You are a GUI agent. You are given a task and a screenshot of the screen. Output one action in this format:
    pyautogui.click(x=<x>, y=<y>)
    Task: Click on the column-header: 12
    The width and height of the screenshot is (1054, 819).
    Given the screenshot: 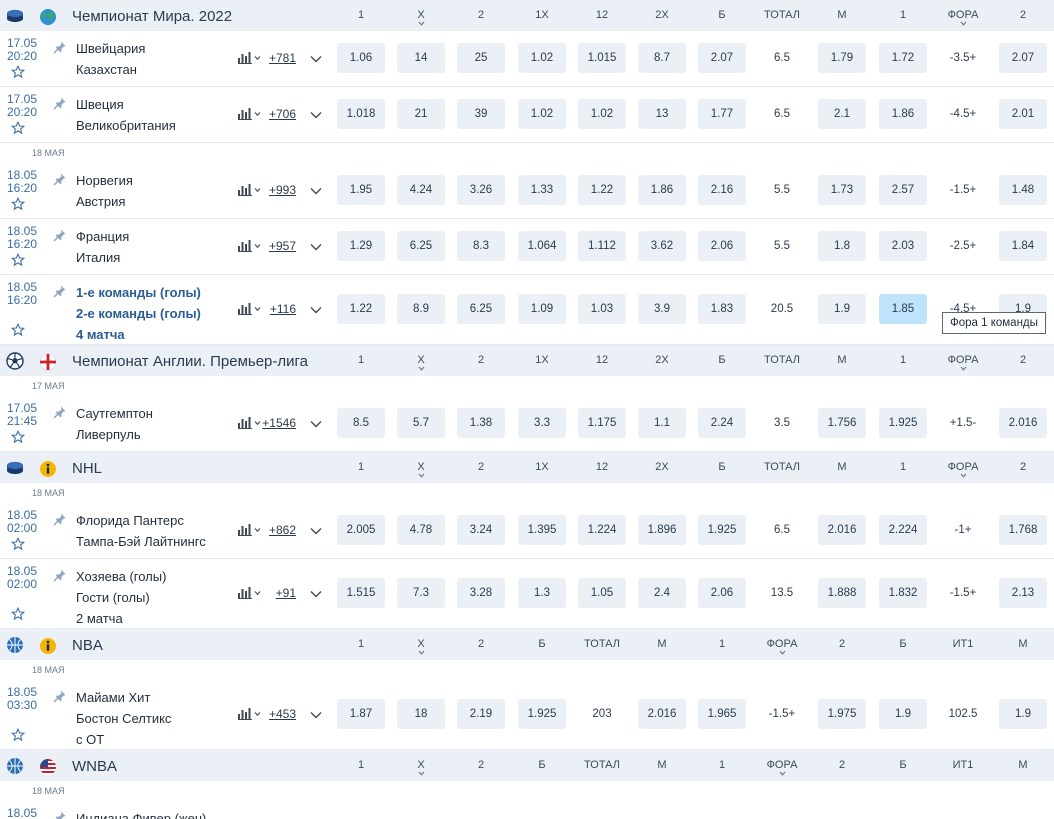 What is the action you would take?
    pyautogui.click(x=602, y=15)
    